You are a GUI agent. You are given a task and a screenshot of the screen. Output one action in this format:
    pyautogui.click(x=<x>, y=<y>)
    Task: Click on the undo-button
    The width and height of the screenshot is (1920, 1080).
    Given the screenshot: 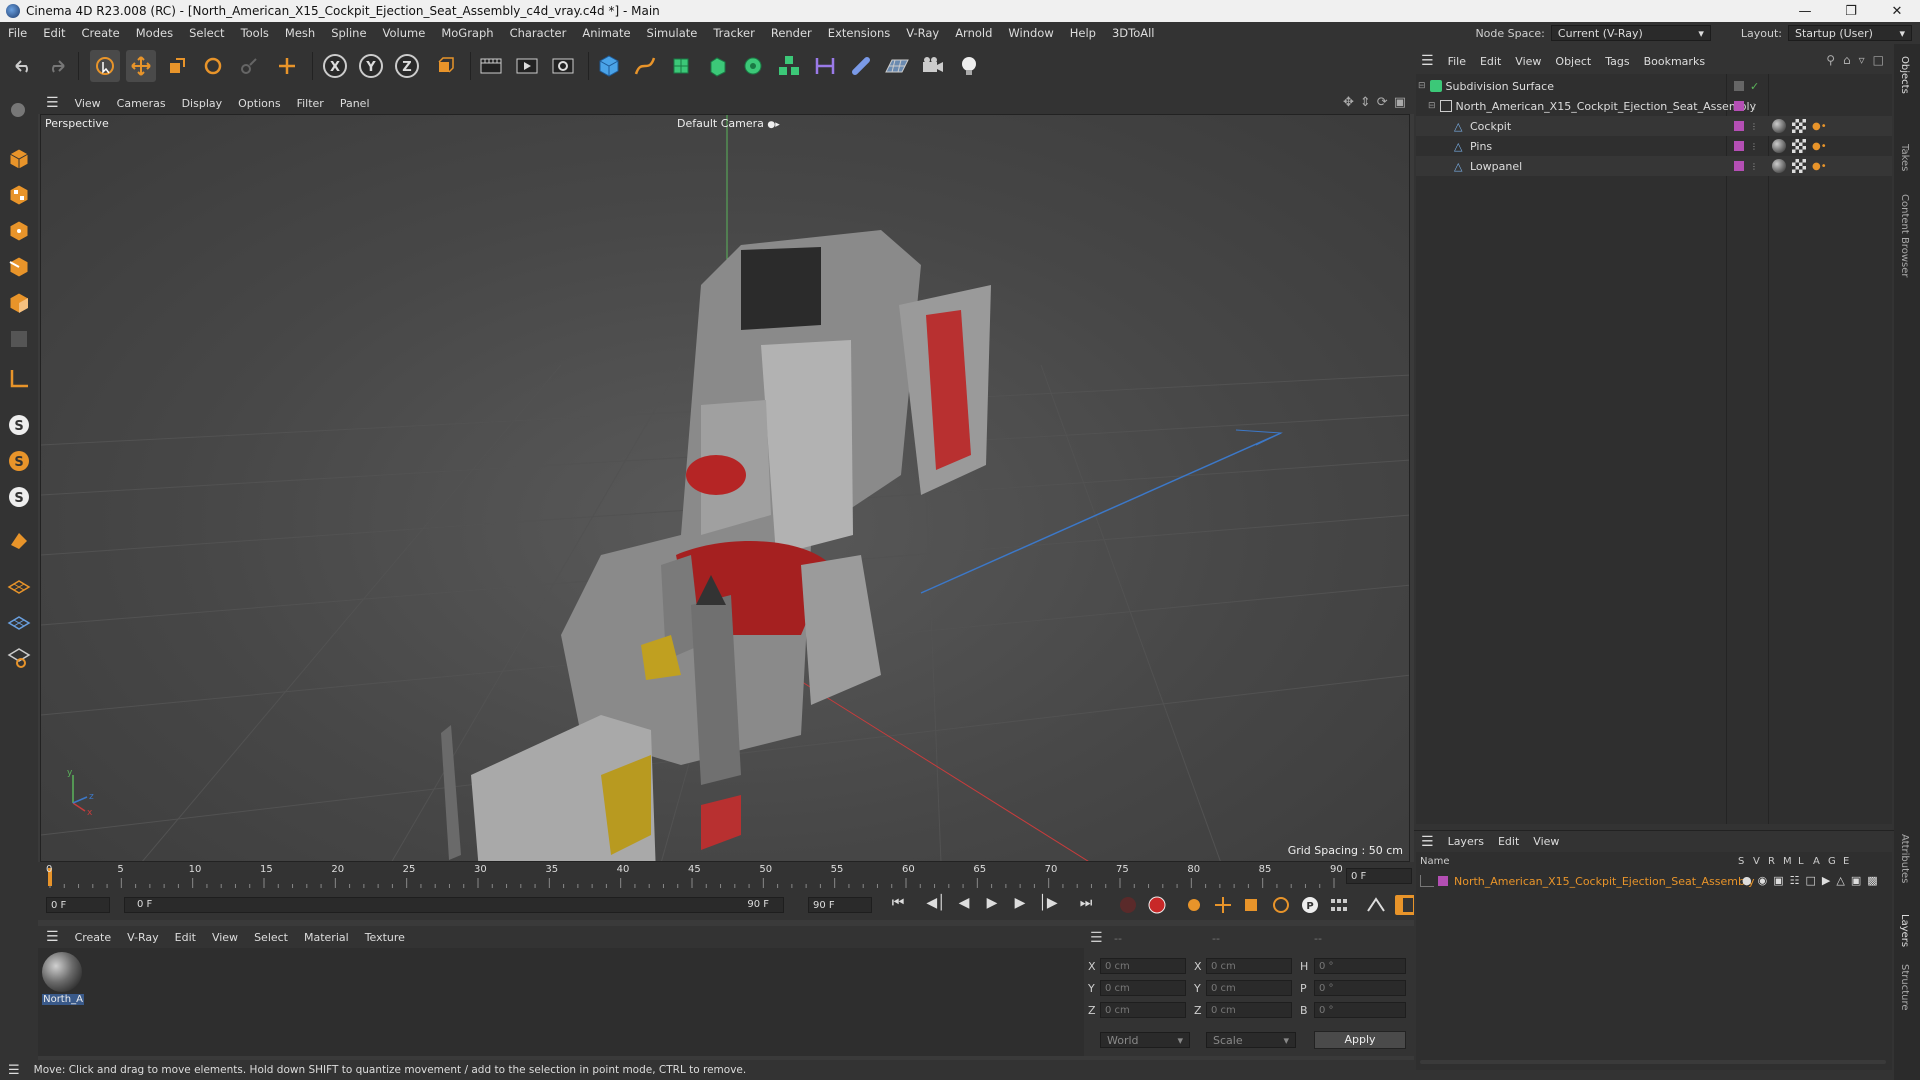 What is the action you would take?
    pyautogui.click(x=23, y=66)
    